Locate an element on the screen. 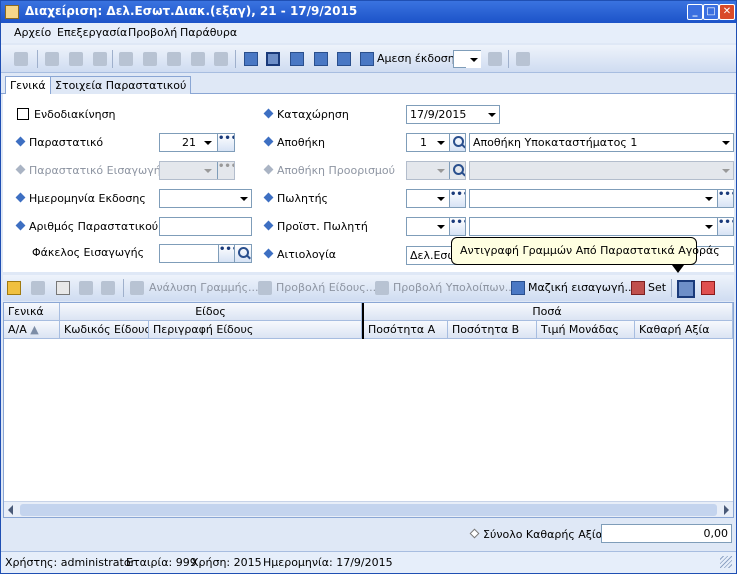  direct-issue-label: Αμεση έκδοση is located at coordinates (416, 58).